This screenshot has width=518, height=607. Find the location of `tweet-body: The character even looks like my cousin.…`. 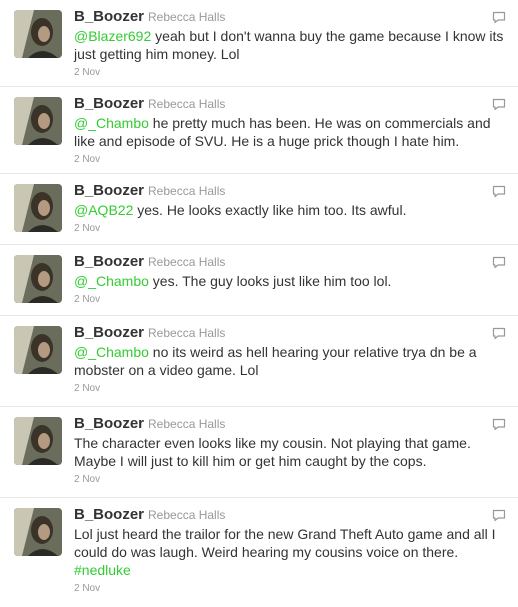

tweet-body: The character even looks like my cousin.… is located at coordinates (272, 452).